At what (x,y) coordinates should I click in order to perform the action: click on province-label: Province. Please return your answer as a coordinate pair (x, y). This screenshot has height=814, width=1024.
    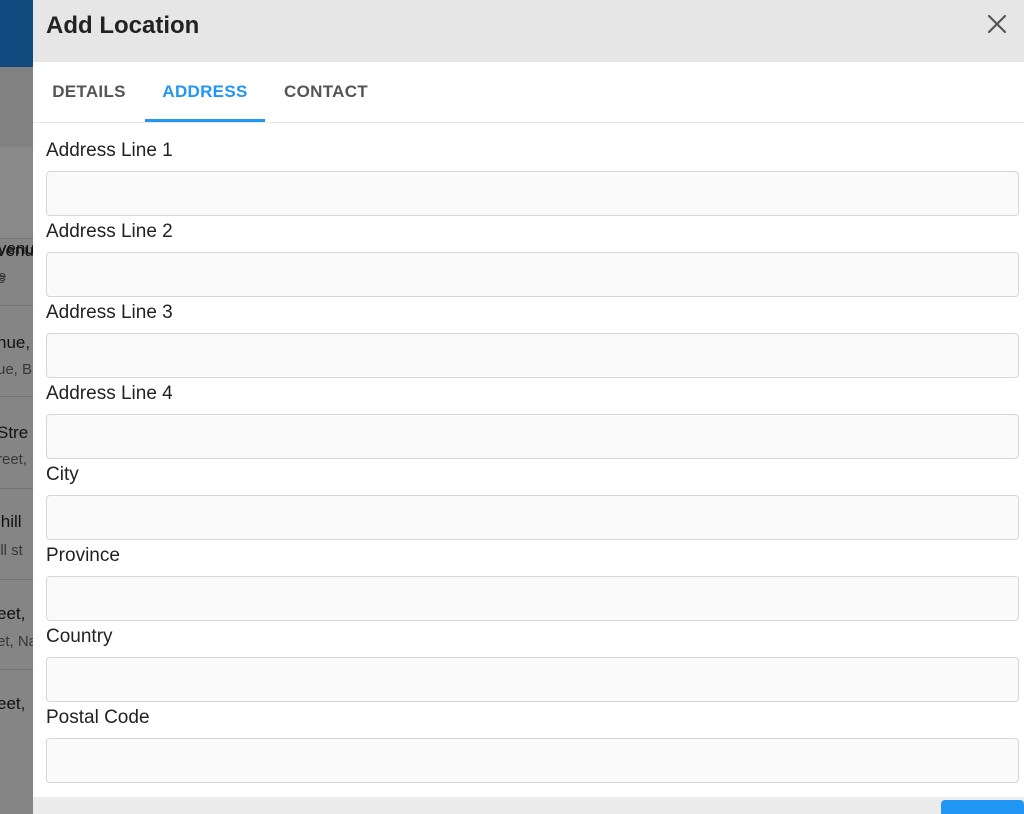
    Looking at the image, I should click on (83, 555).